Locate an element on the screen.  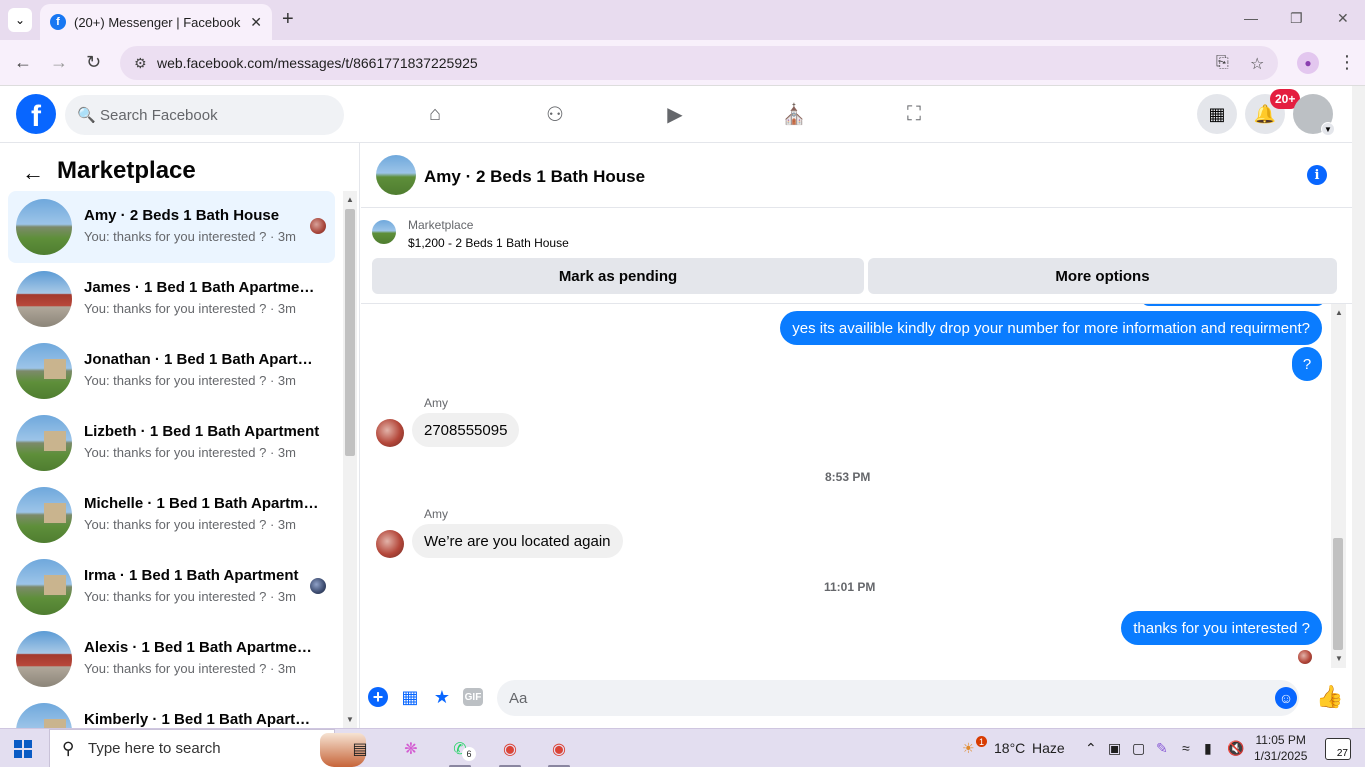
tab-search-button: ⌄ is located at coordinates (20, 20).